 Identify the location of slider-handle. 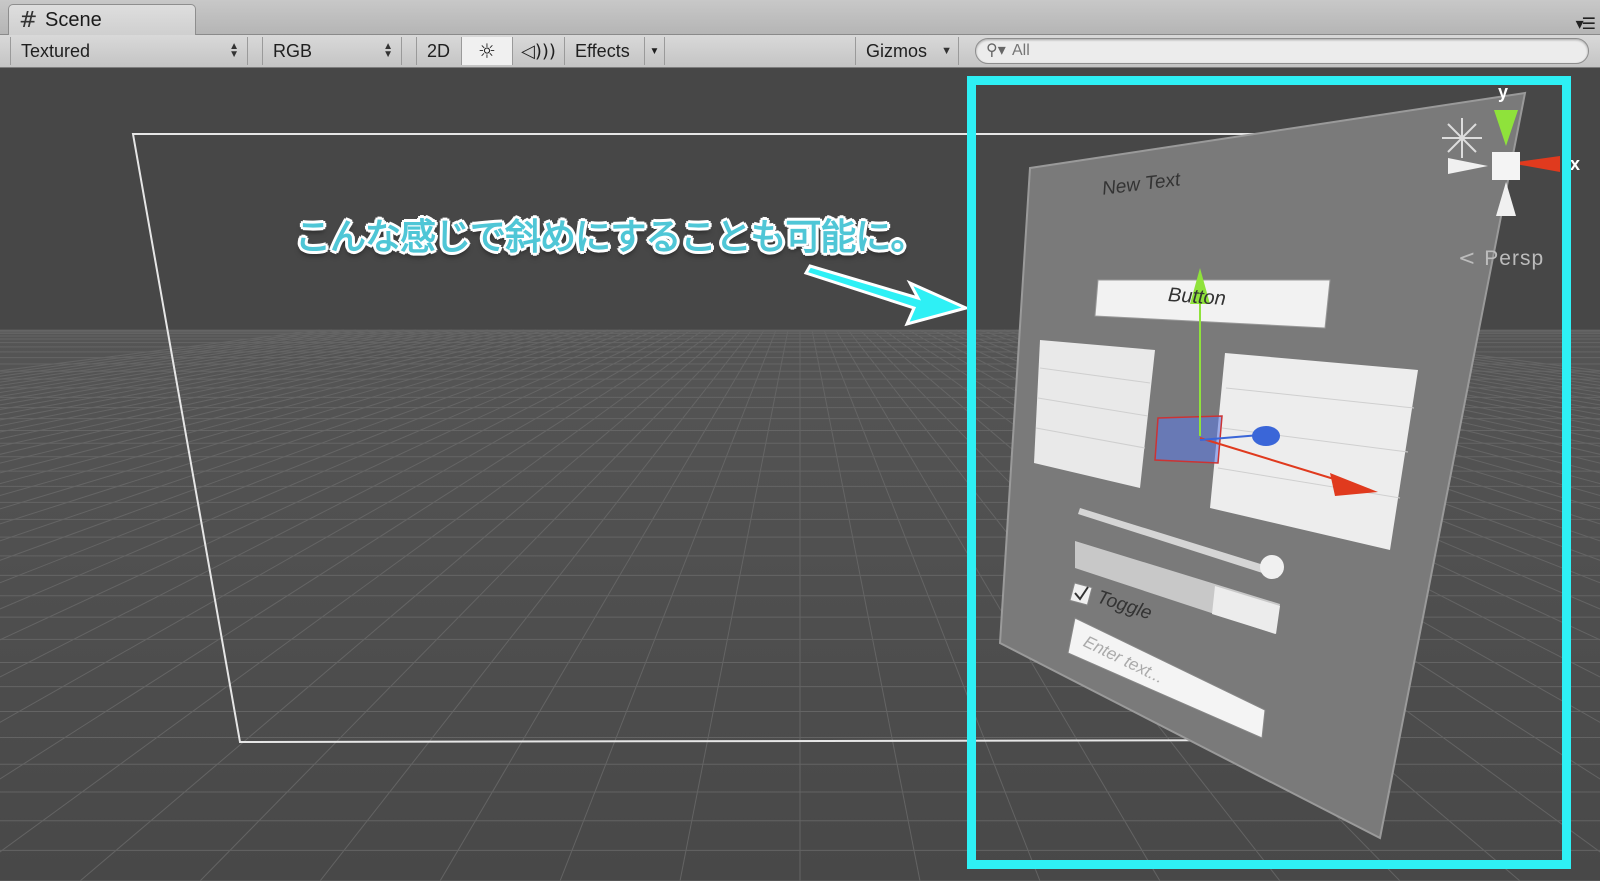
(1272, 567).